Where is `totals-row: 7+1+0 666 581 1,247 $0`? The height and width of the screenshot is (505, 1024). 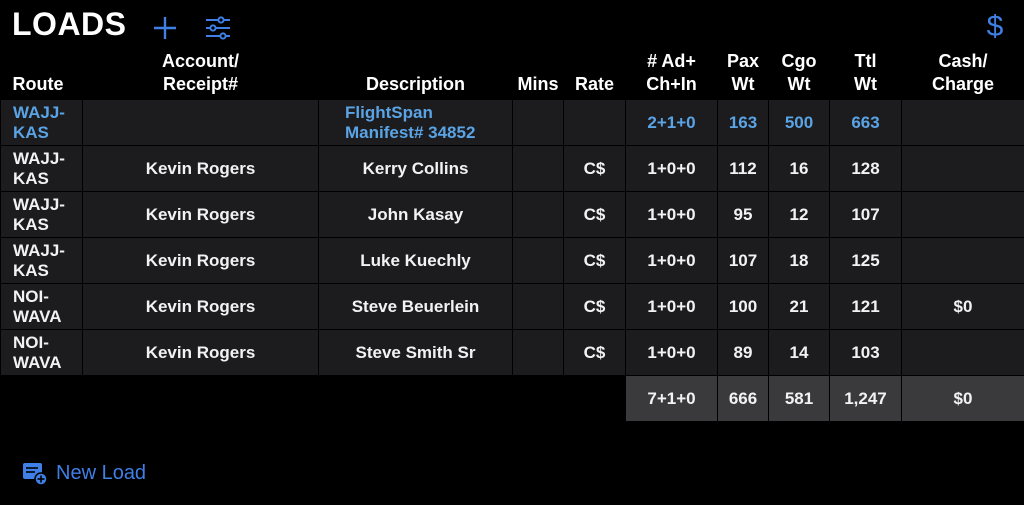 totals-row: 7+1+0 666 581 1,247 $0 is located at coordinates (512, 398).